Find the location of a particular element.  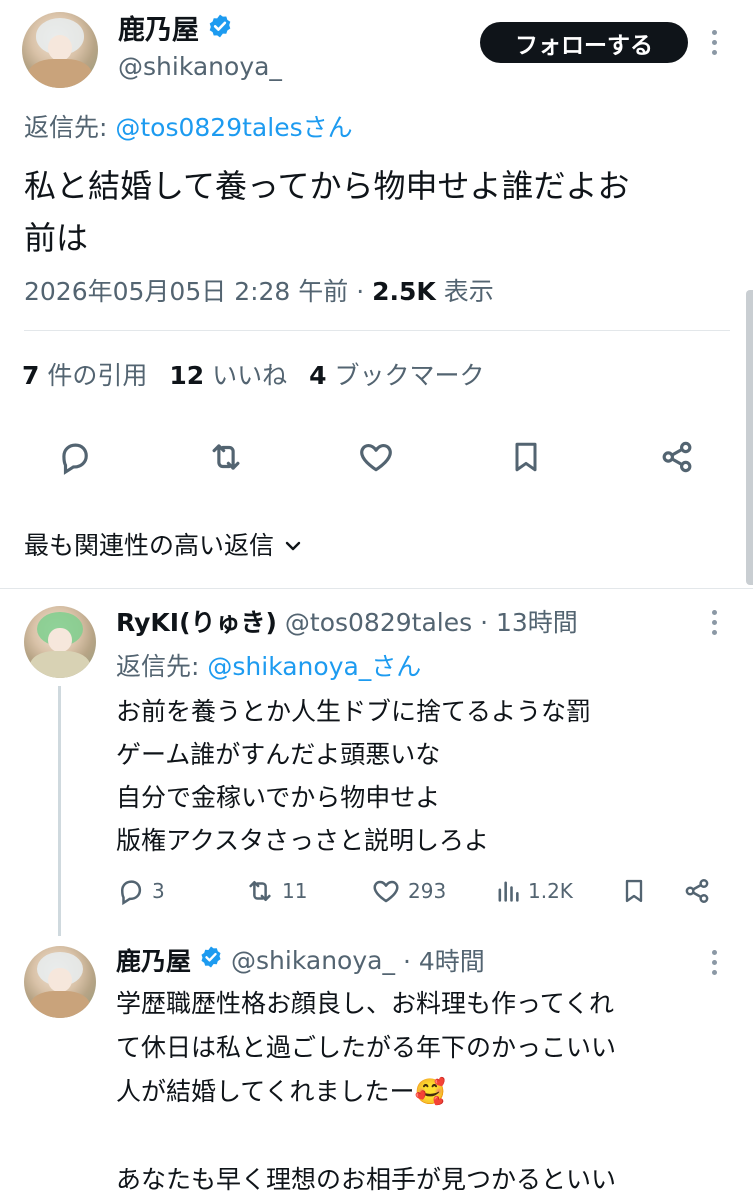

scrollbar-thumb is located at coordinates (749, 437).